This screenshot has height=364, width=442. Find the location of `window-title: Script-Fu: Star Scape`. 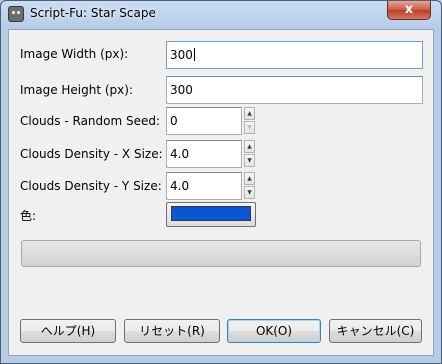

window-title: Script-Fu: Star Scape is located at coordinates (93, 13).